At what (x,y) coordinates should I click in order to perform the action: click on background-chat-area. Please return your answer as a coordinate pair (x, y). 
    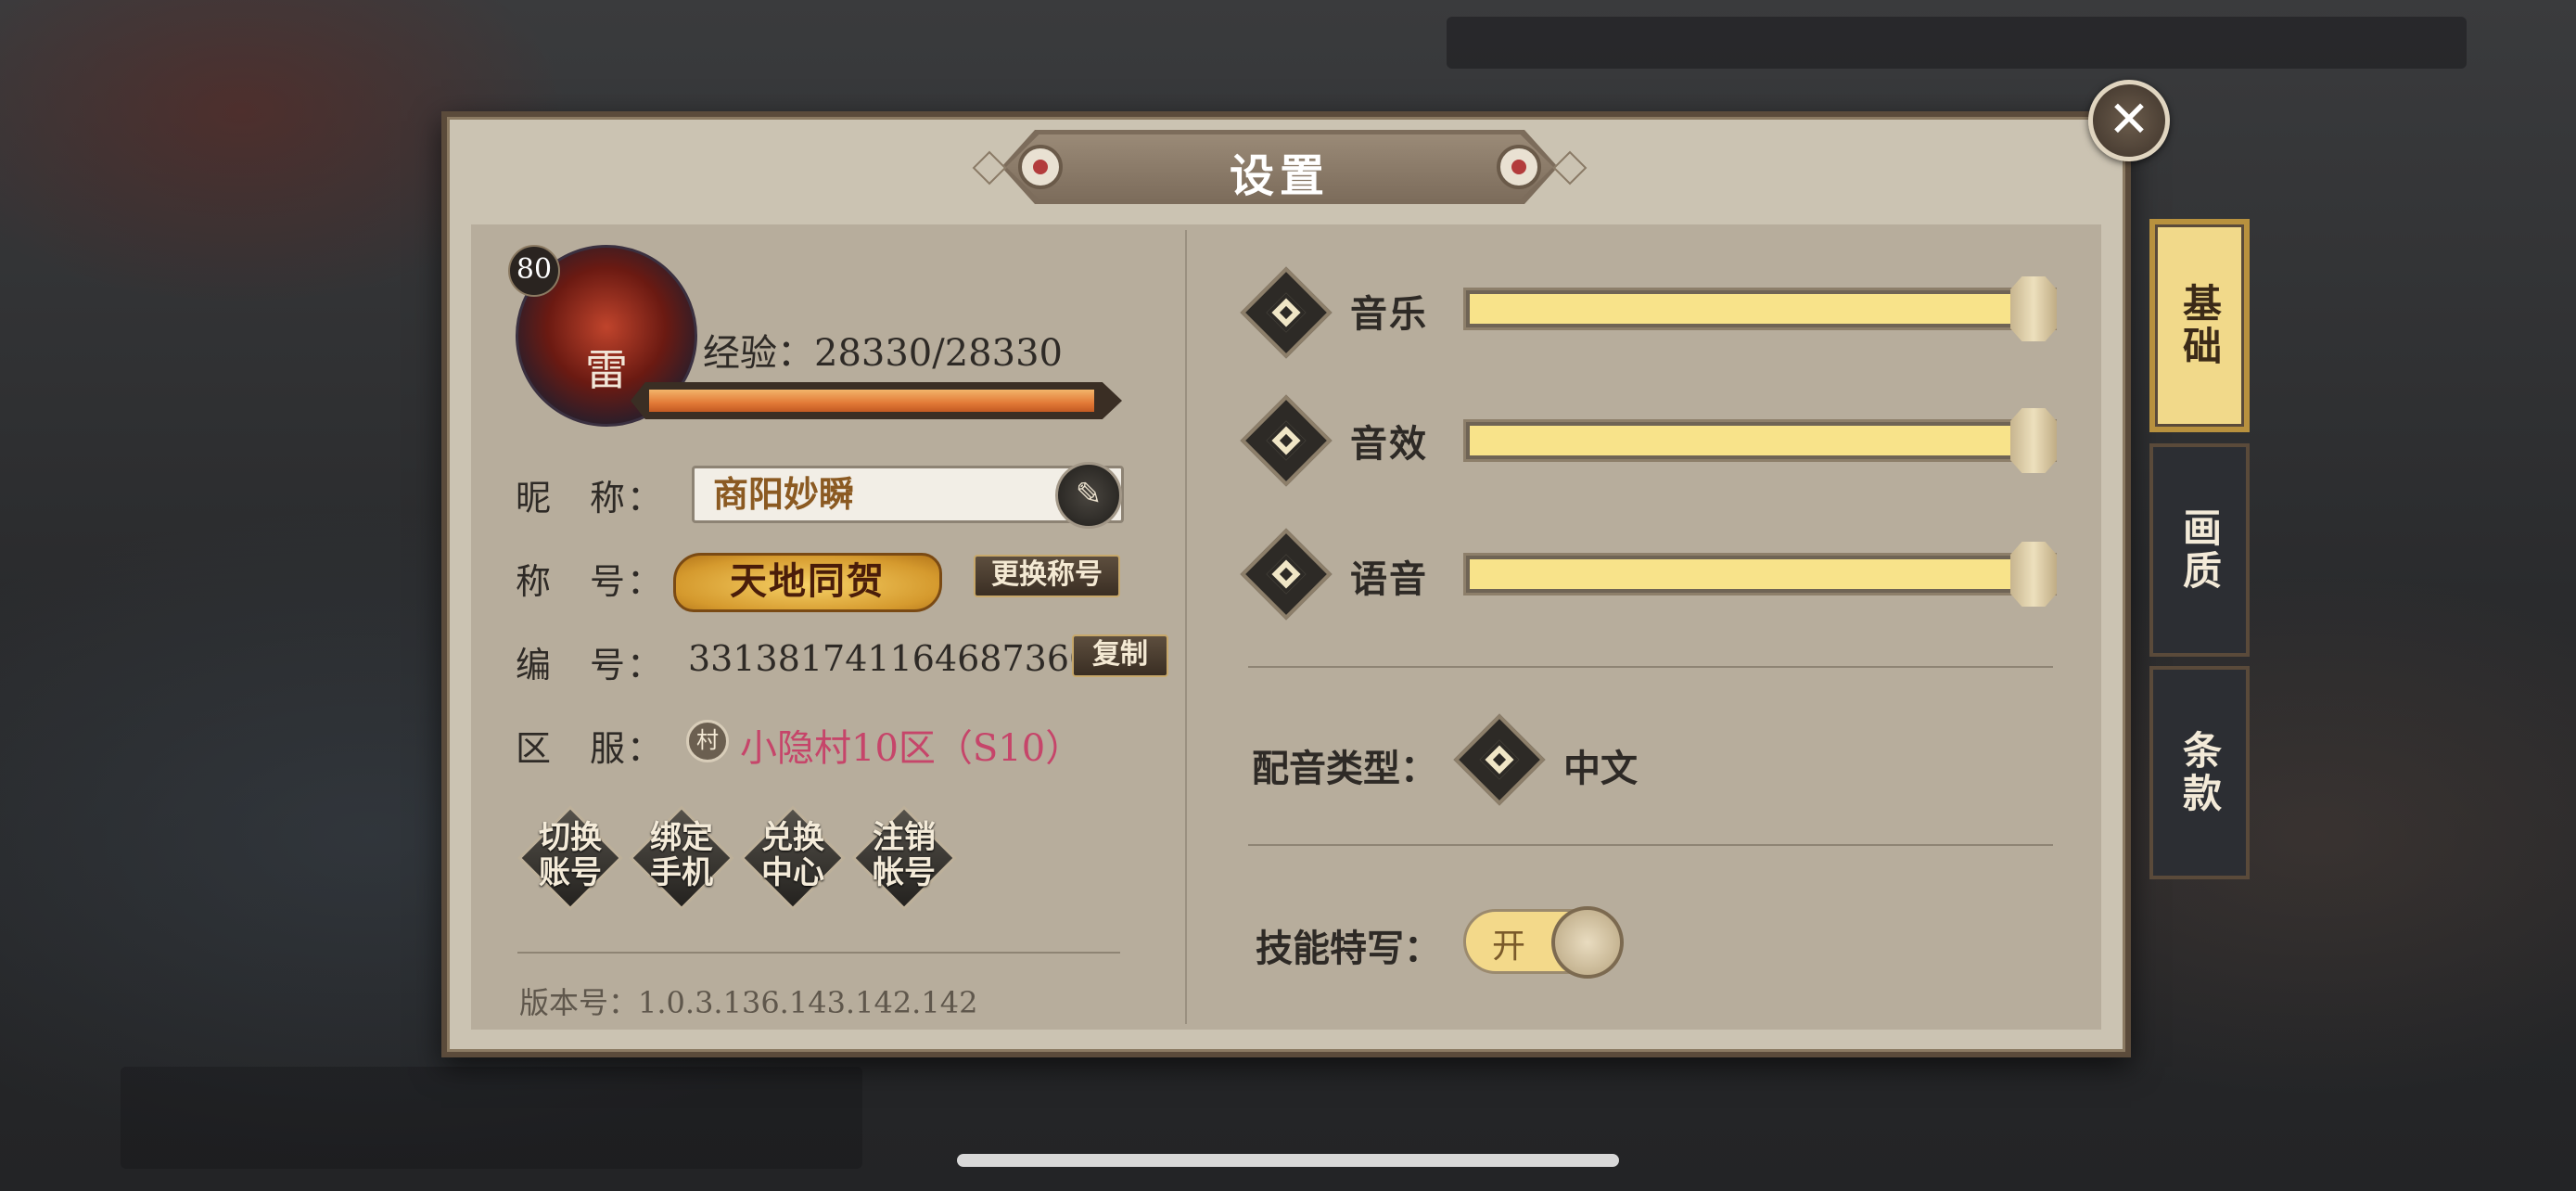
    Looking at the image, I should click on (492, 1118).